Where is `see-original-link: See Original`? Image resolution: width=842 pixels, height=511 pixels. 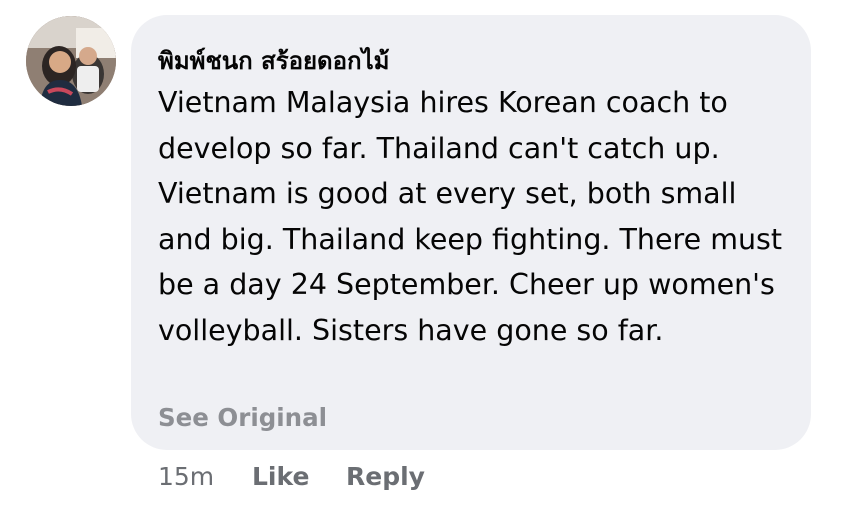 see-original-link: See Original is located at coordinates (242, 417).